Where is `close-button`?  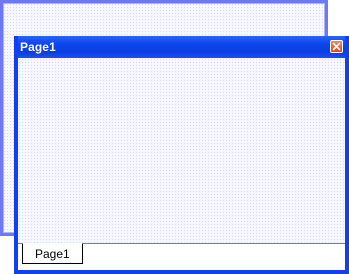 close-button is located at coordinates (336, 46).